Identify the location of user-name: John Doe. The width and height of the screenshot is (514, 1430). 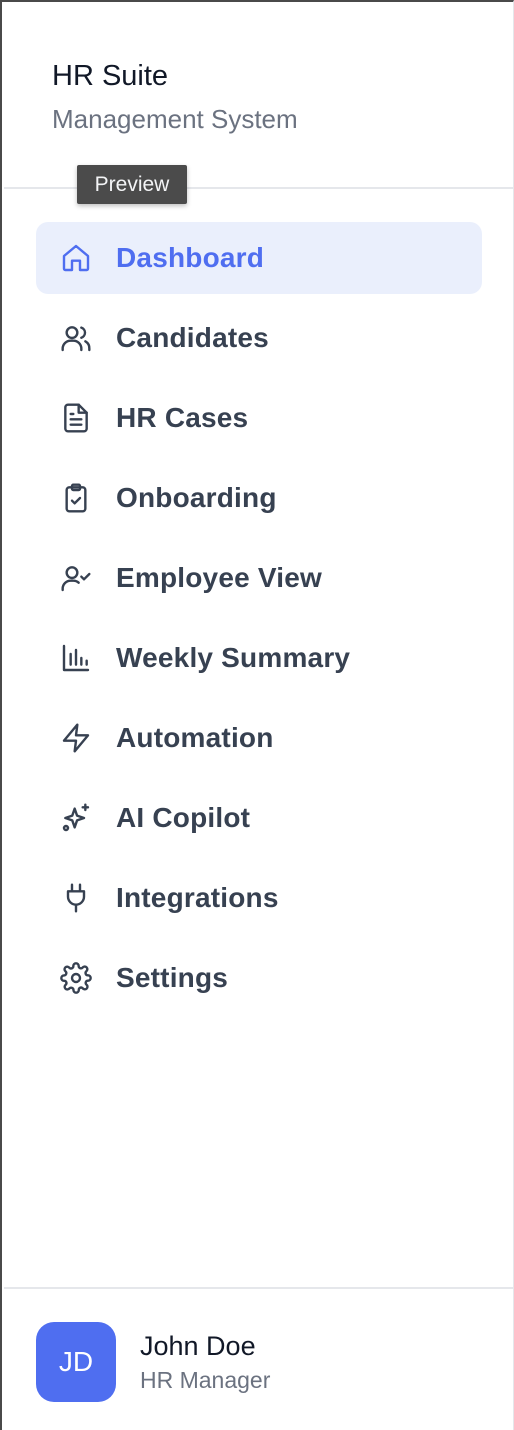
(198, 1346).